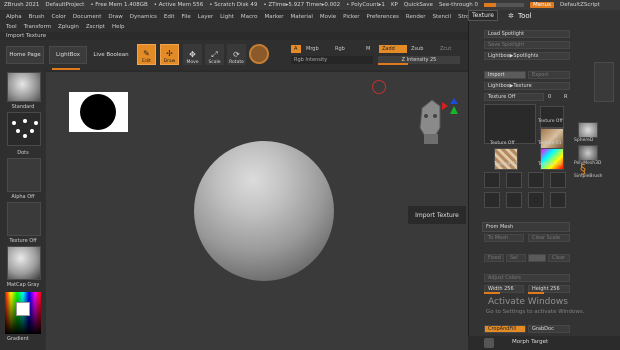 The height and width of the screenshot is (350, 620). What do you see at coordinates (274, 17) in the screenshot?
I see `menu-marker: Marker` at bounding box center [274, 17].